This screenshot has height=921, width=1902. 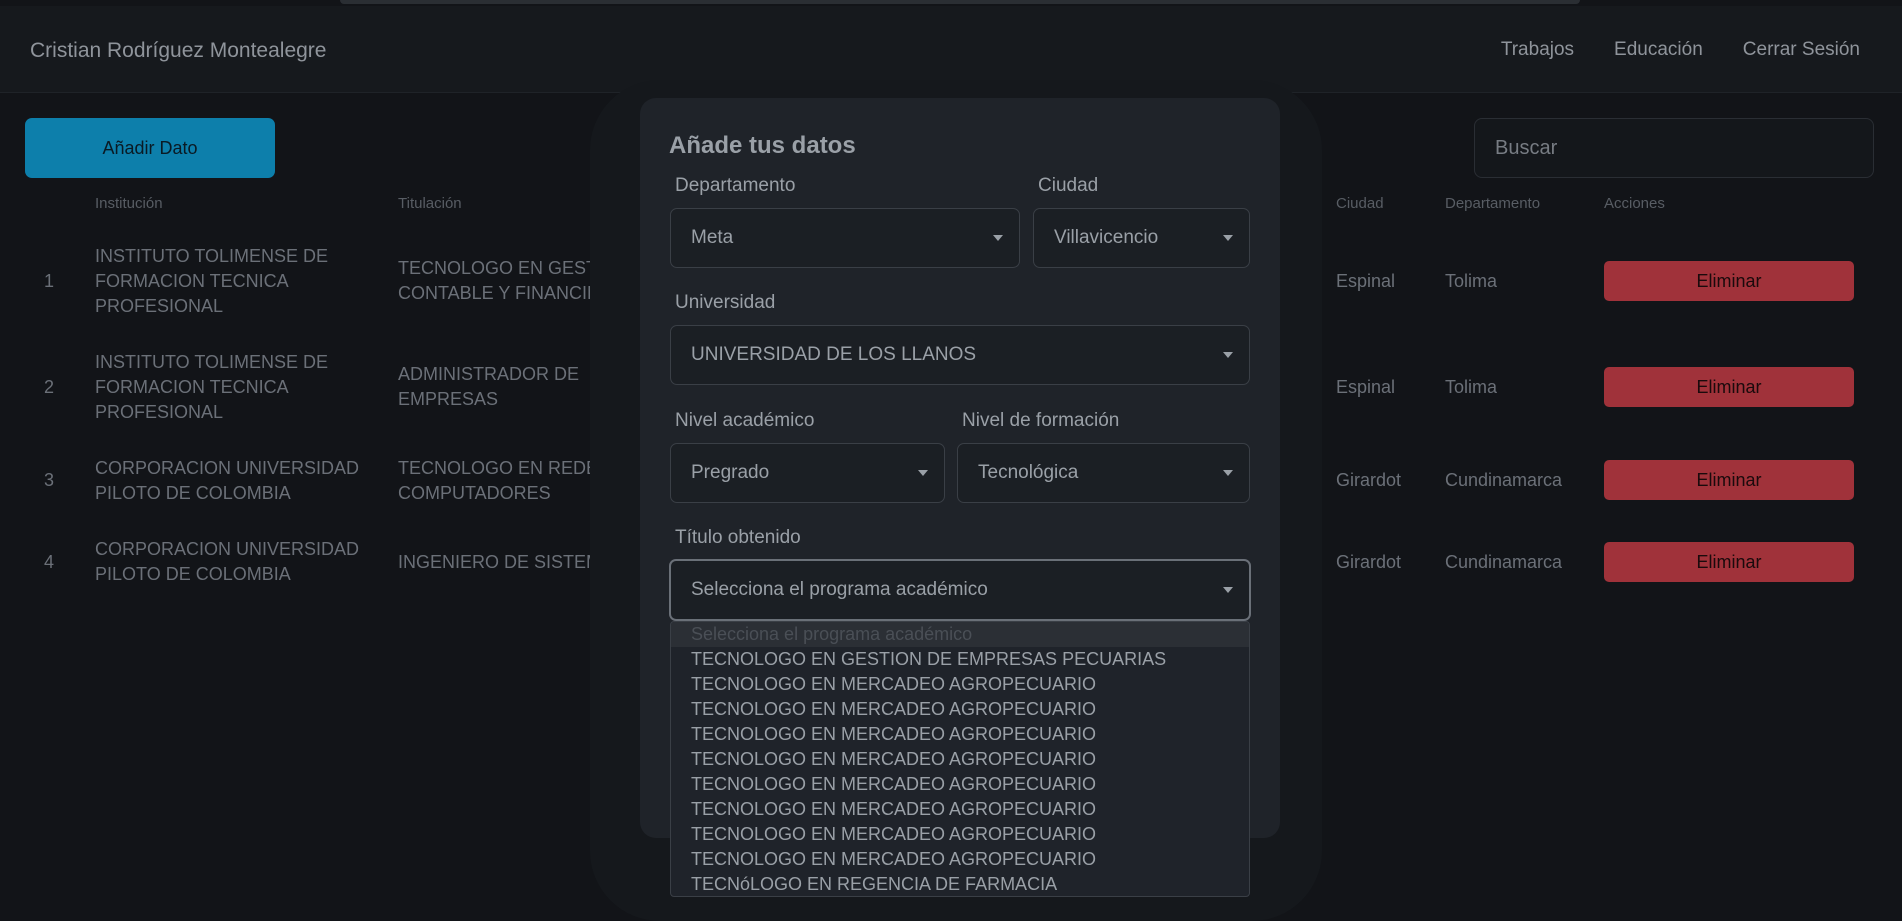 I want to click on brand-name: Cristian Rodríguez Montealegre, so click(x=178, y=50).